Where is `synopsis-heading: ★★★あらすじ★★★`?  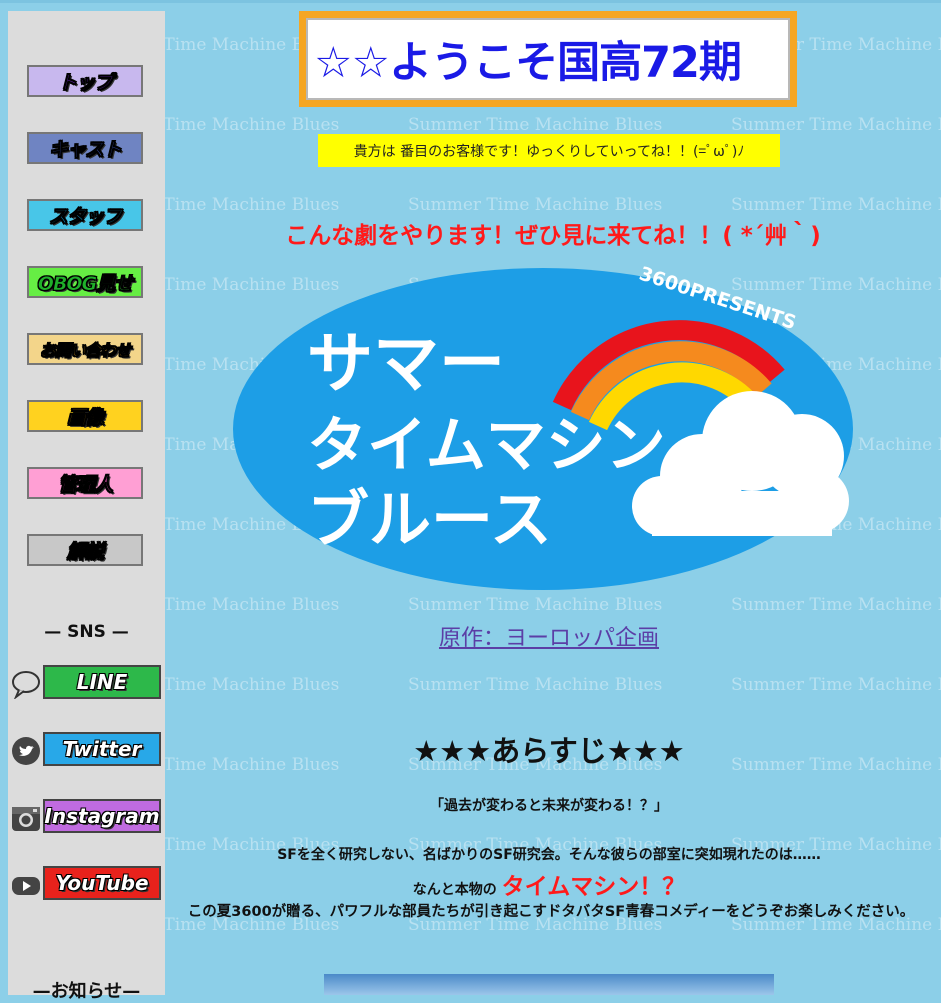 synopsis-heading: ★★★あらすじ★★★ is located at coordinates (549, 751).